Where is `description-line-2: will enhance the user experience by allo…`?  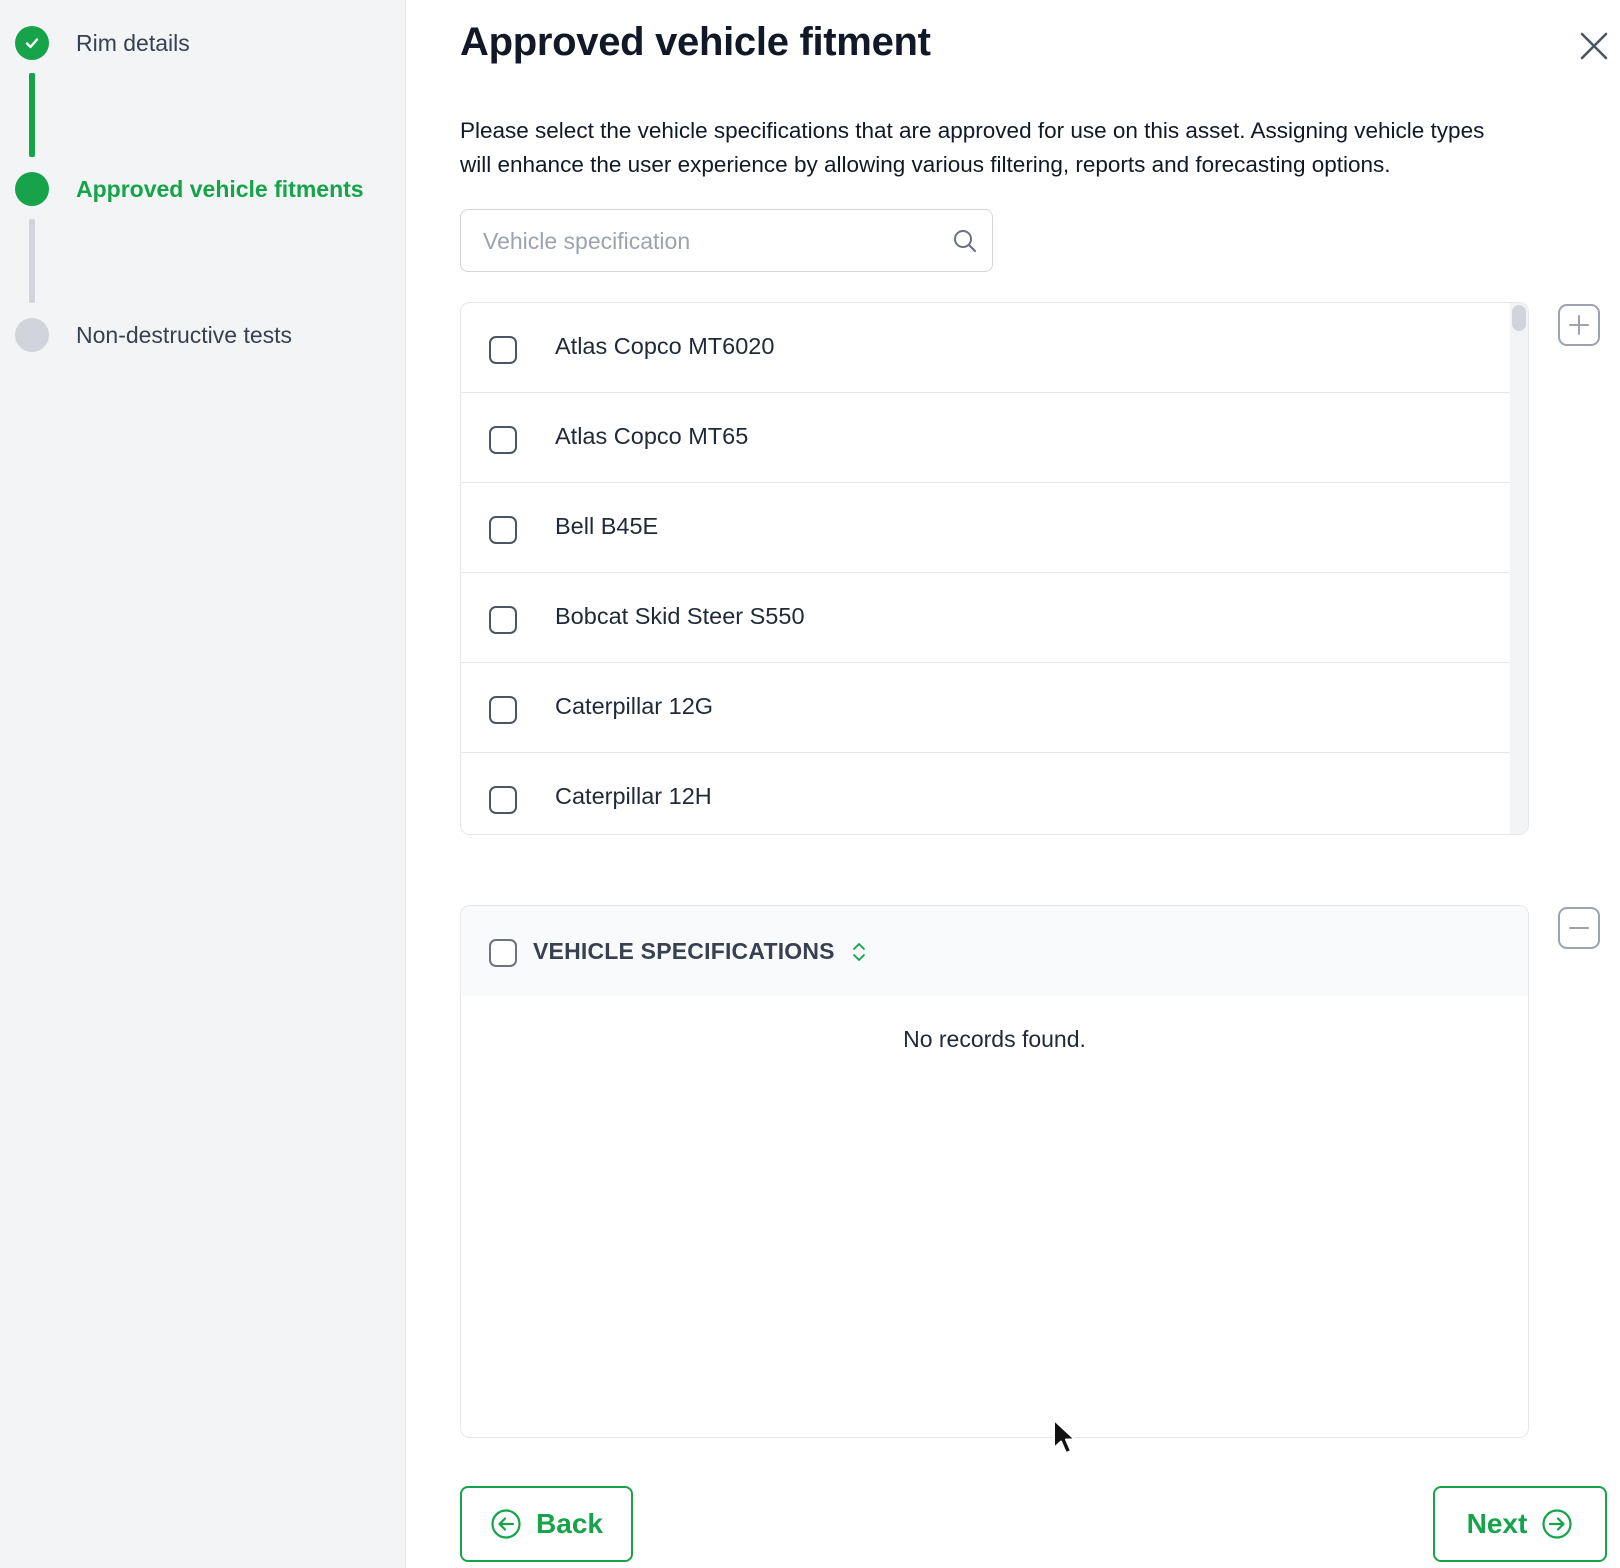
description-line-2: will enhance the user experience by allo… is located at coordinates (925, 164).